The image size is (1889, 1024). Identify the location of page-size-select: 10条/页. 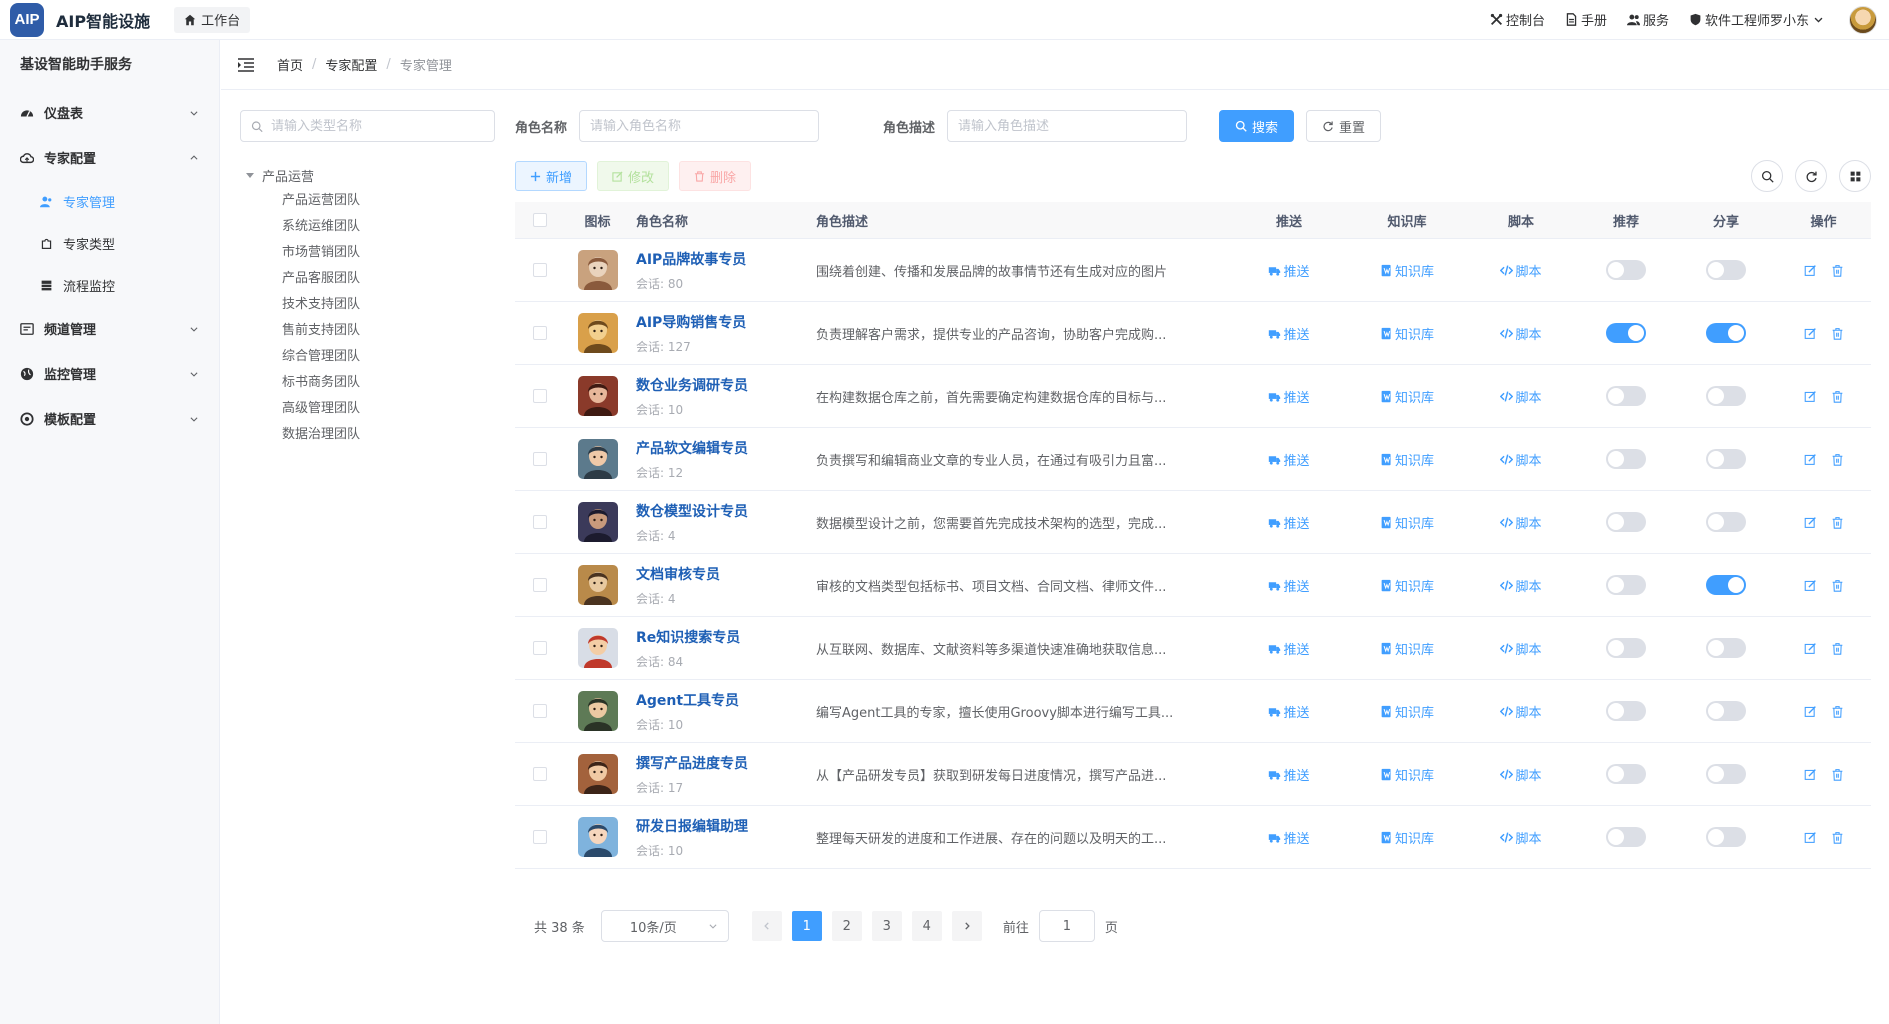
(664, 926).